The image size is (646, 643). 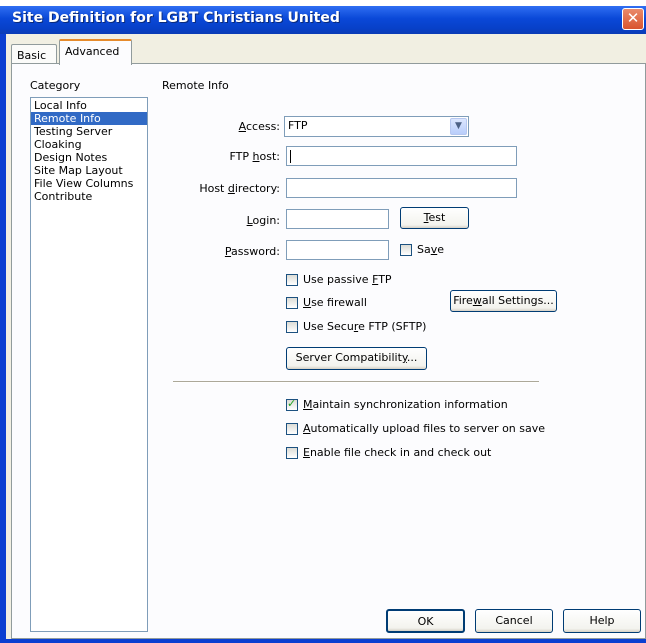 I want to click on category-item-design-notes: Design Notes, so click(x=89, y=157).